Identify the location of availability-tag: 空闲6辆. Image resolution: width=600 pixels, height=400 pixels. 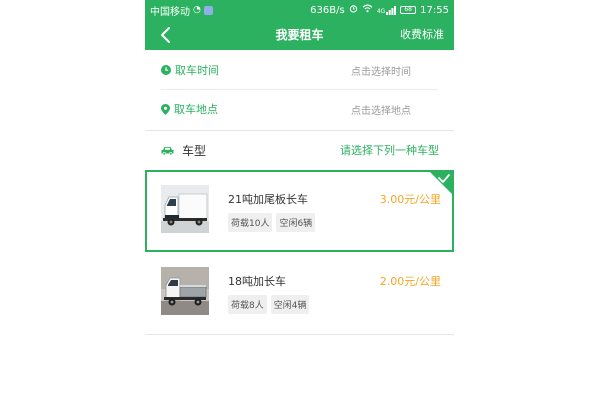
(296, 222).